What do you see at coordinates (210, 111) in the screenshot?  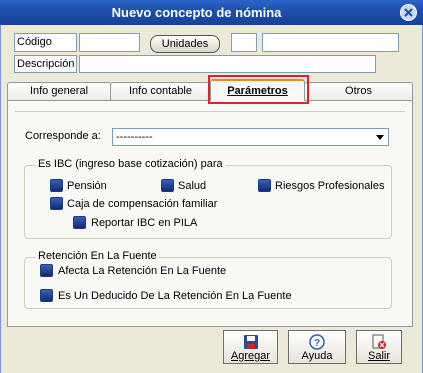 I see `separator` at bounding box center [210, 111].